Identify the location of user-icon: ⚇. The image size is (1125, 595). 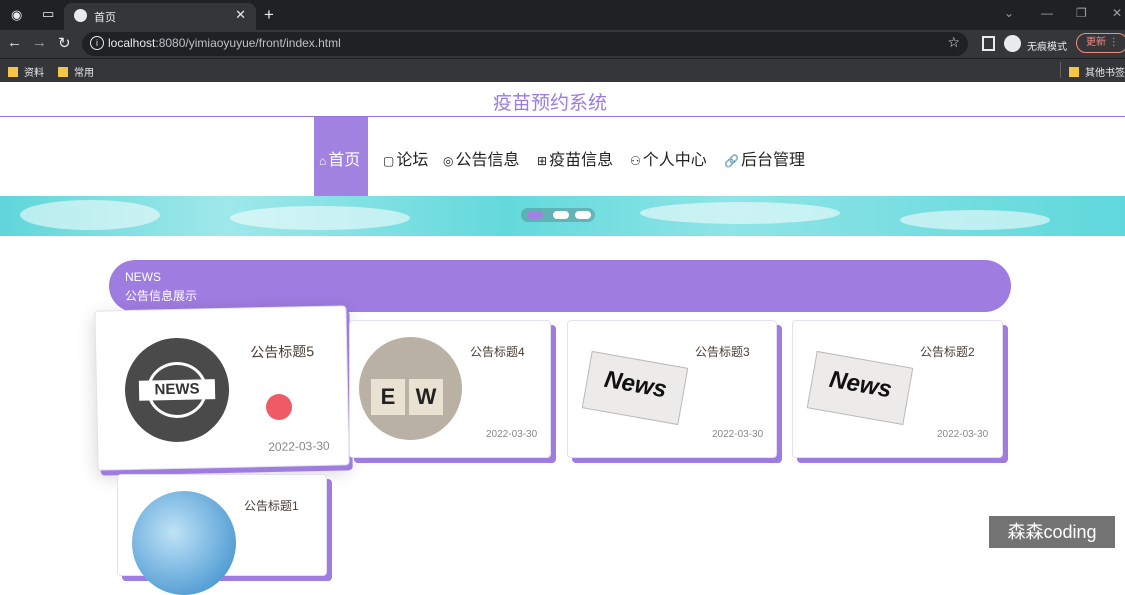
(635, 161).